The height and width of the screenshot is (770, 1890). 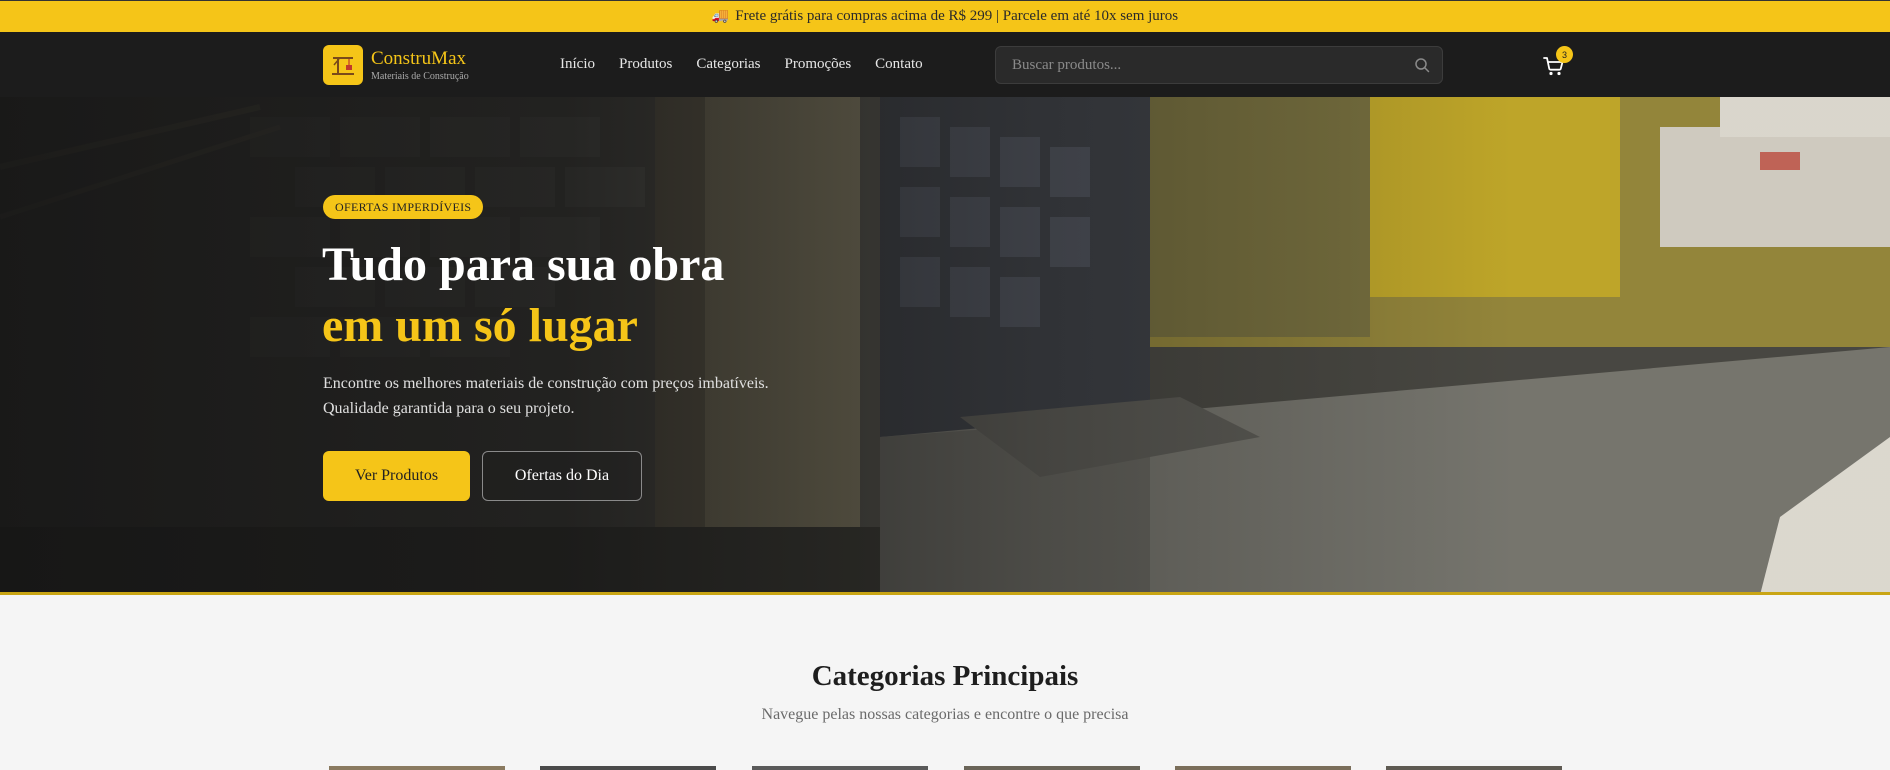 What do you see at coordinates (945, 676) in the screenshot?
I see `categories-title: Categorias Principais` at bounding box center [945, 676].